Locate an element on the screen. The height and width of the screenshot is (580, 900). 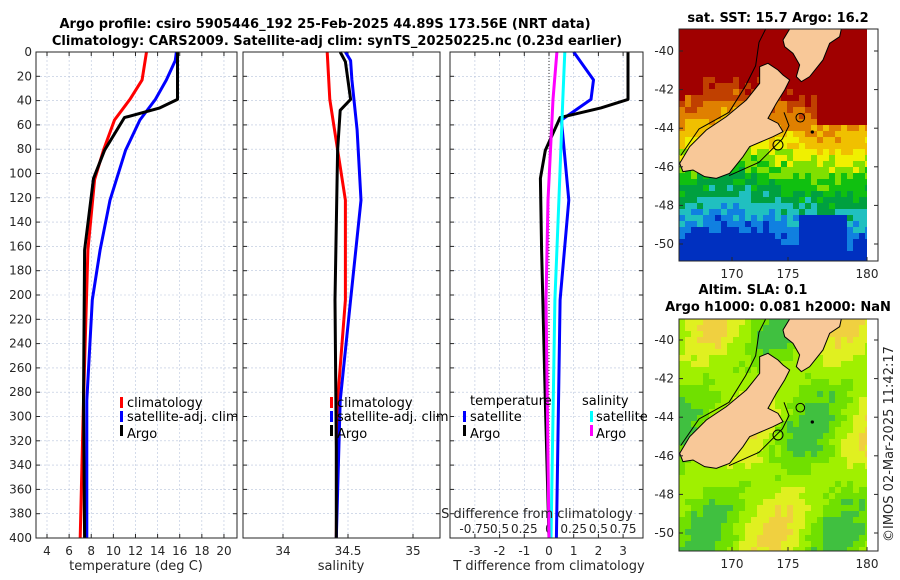
legend-swatch-t-argo is located at coordinates (464, 430).